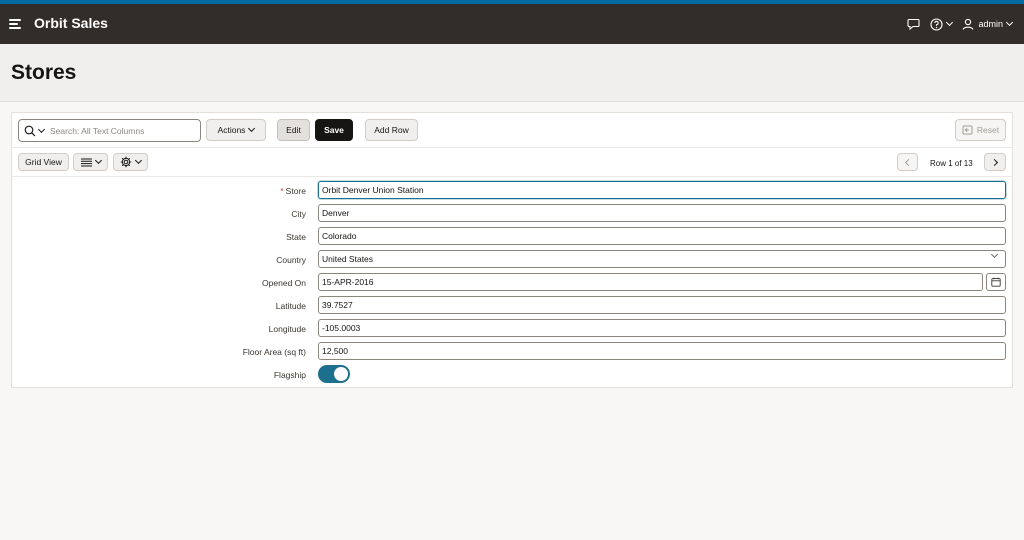 The height and width of the screenshot is (540, 1024). I want to click on store-label: Store, so click(295, 191).